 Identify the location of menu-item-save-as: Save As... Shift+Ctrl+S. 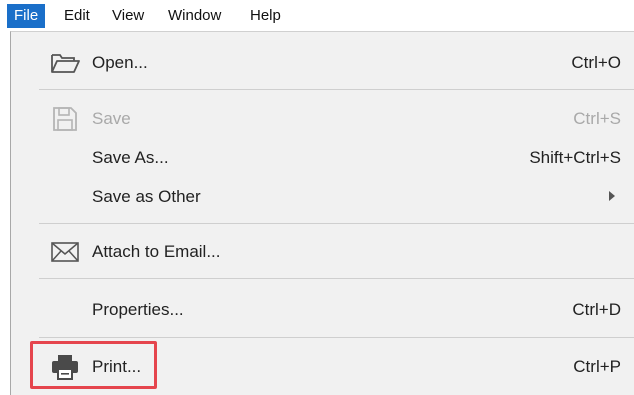
(322, 158).